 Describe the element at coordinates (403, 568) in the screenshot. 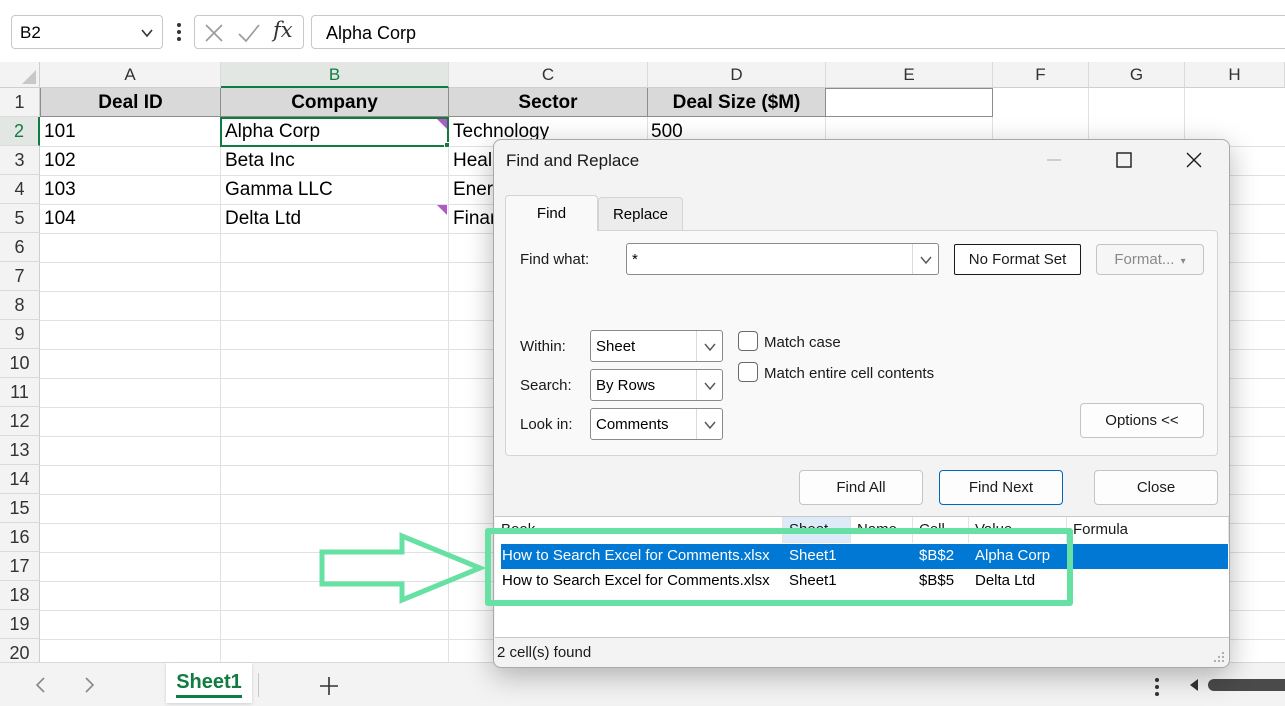

I see `arrow-right-icon` at that location.